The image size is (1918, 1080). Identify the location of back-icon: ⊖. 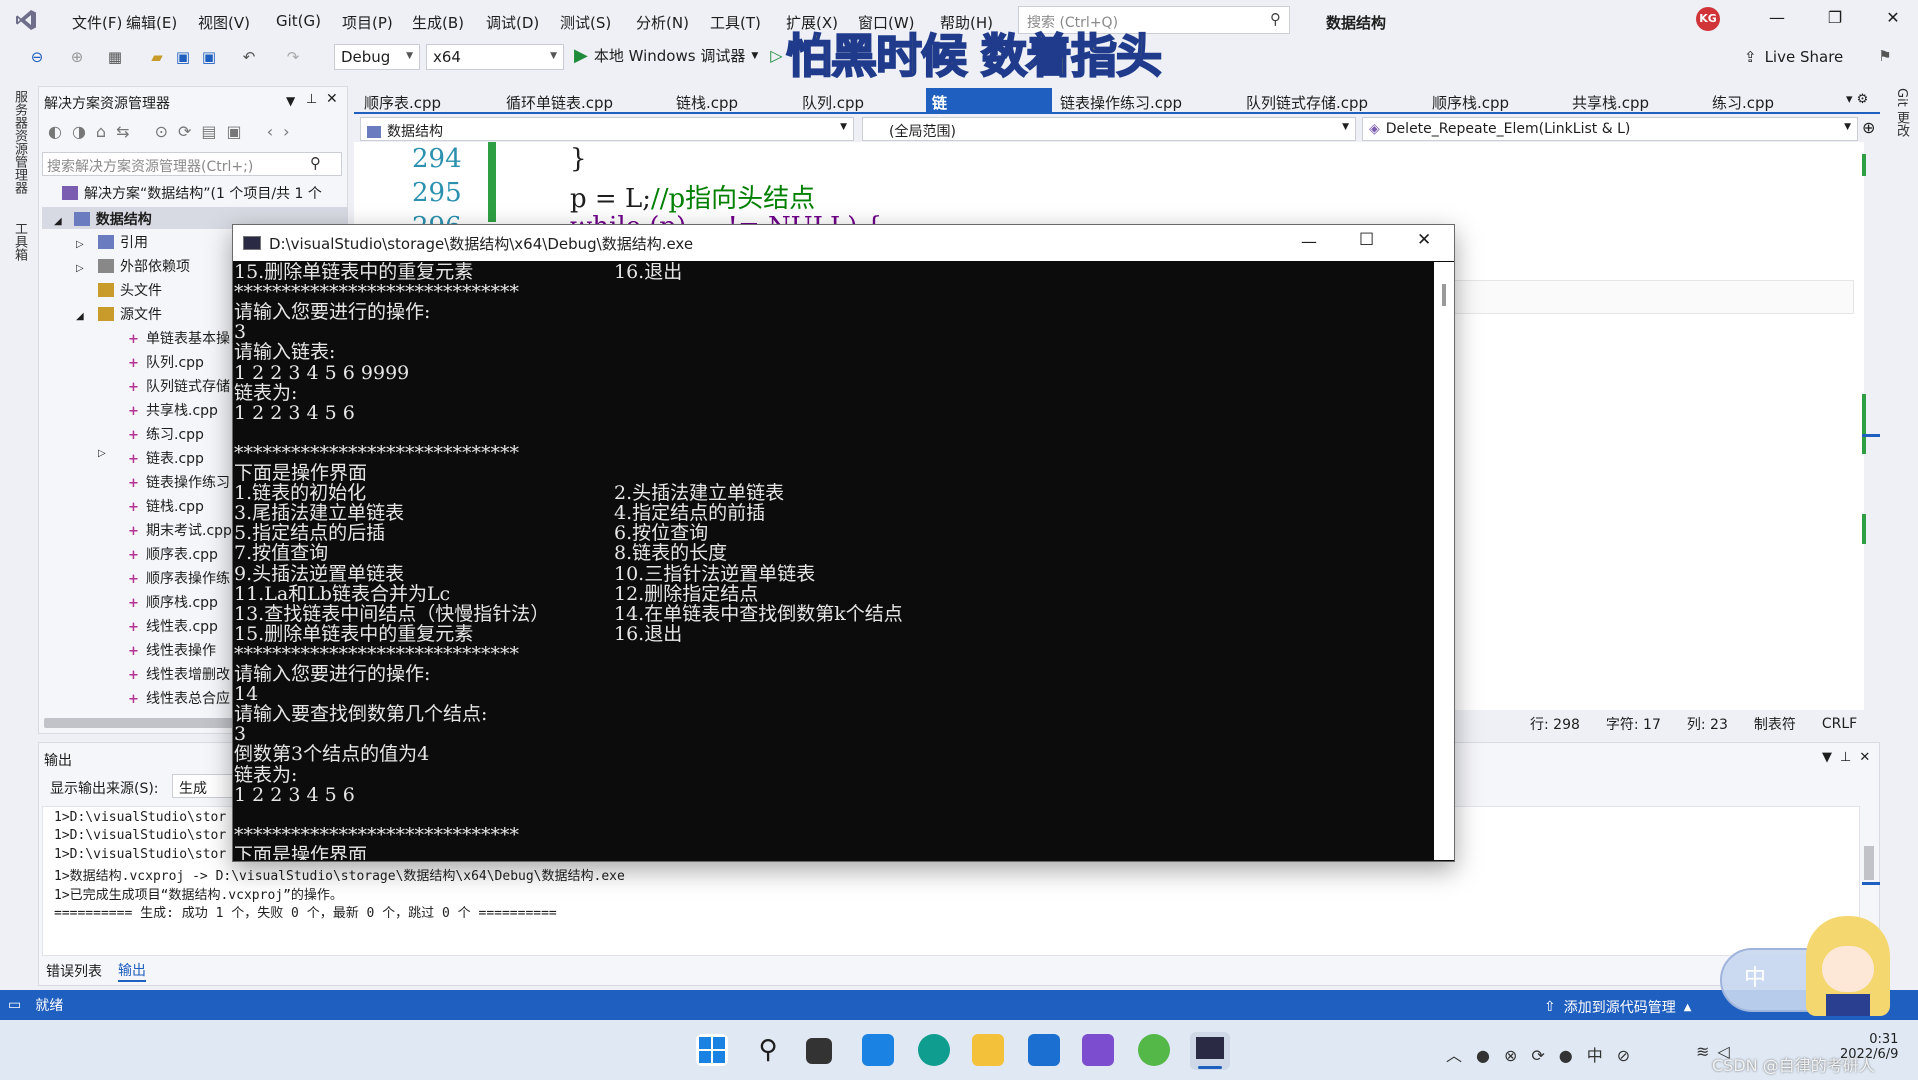
(37, 57).